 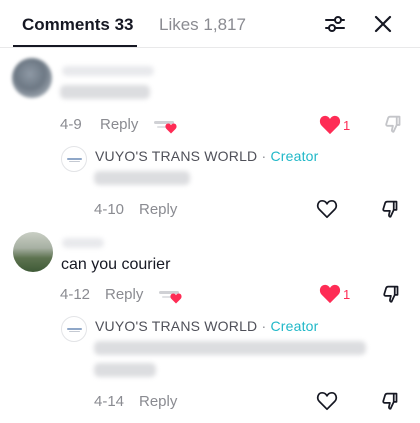 I want to click on active-tab-indicator, so click(x=75, y=46).